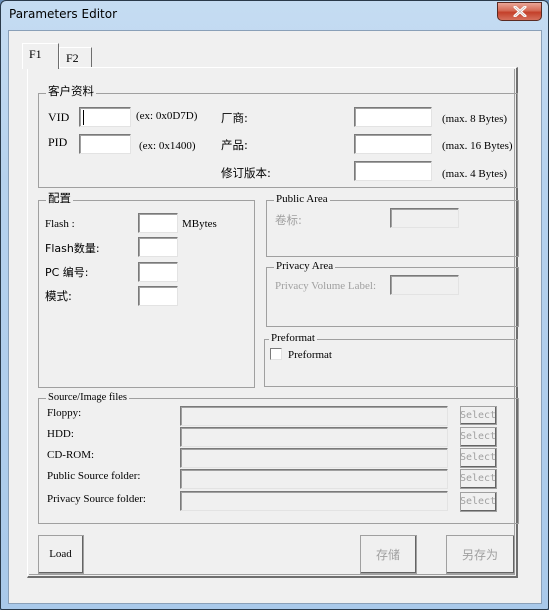 This screenshot has height=610, width=549. Describe the element at coordinates (274, 15) in the screenshot. I see `title-bar: Parameters Editor` at that location.